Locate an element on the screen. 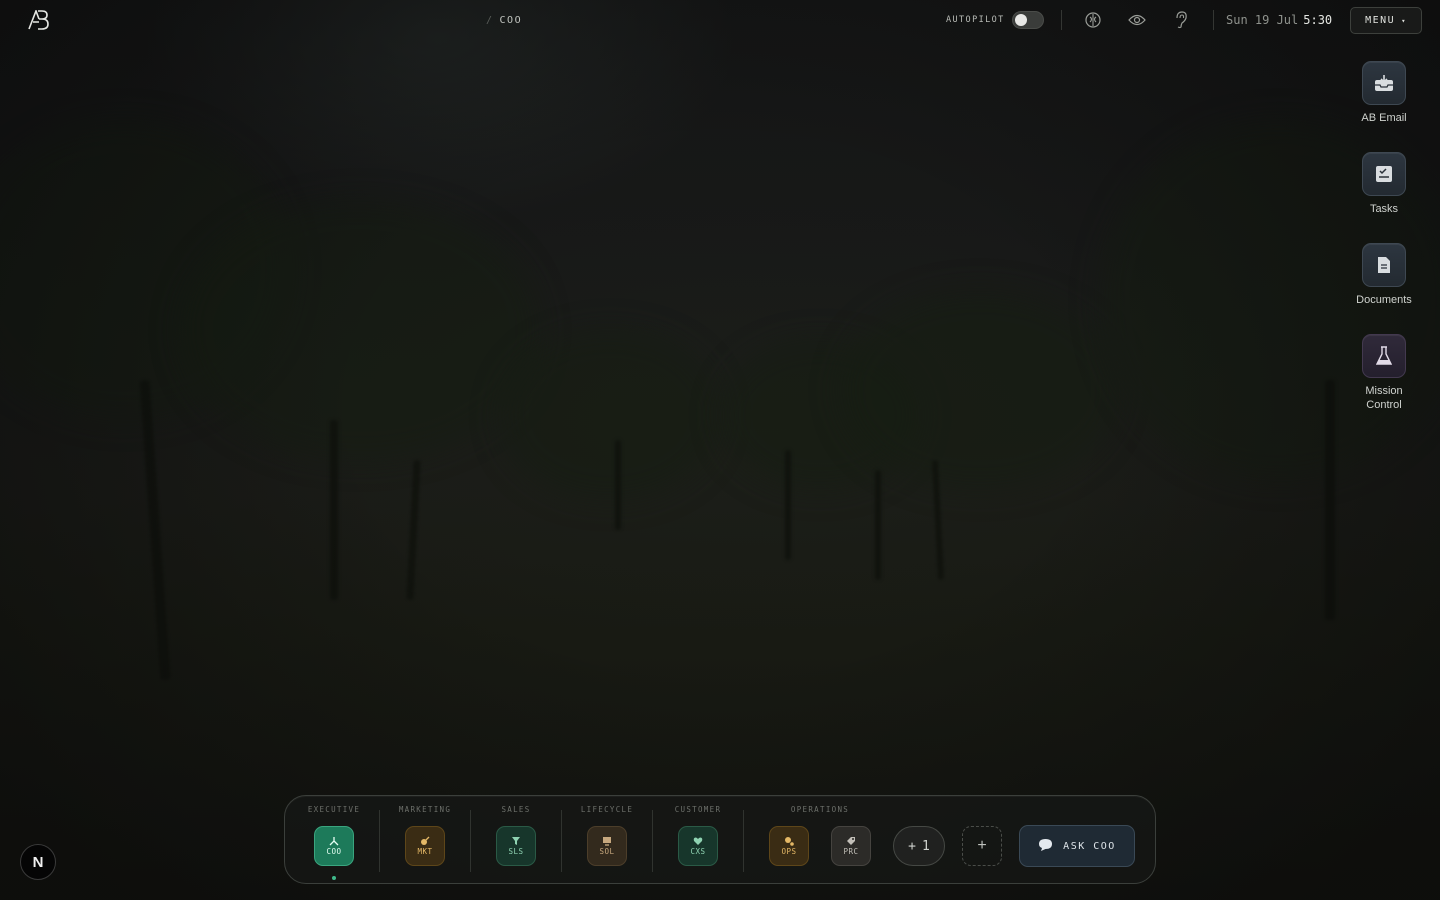 This screenshot has height=900, width=1440. group-label-executive: EXECUTIVE is located at coordinates (334, 809).